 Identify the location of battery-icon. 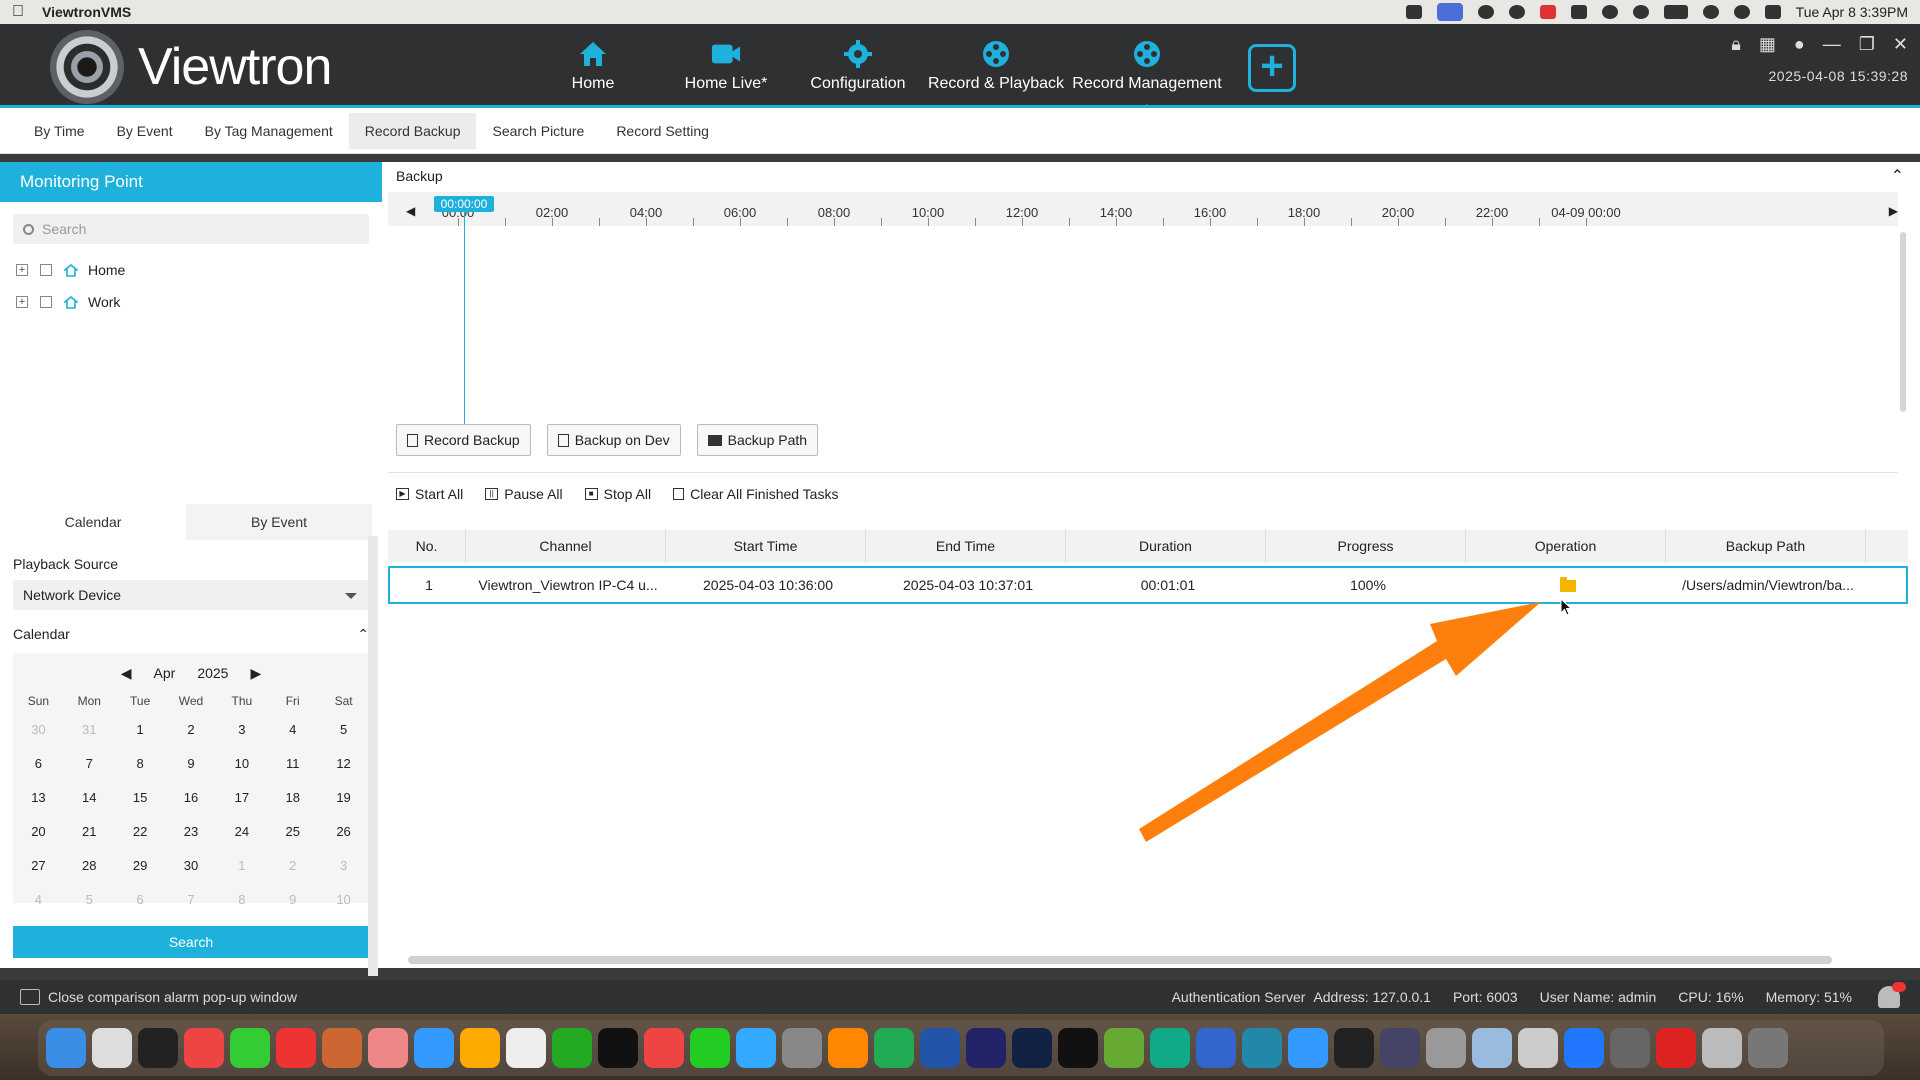
(1675, 12).